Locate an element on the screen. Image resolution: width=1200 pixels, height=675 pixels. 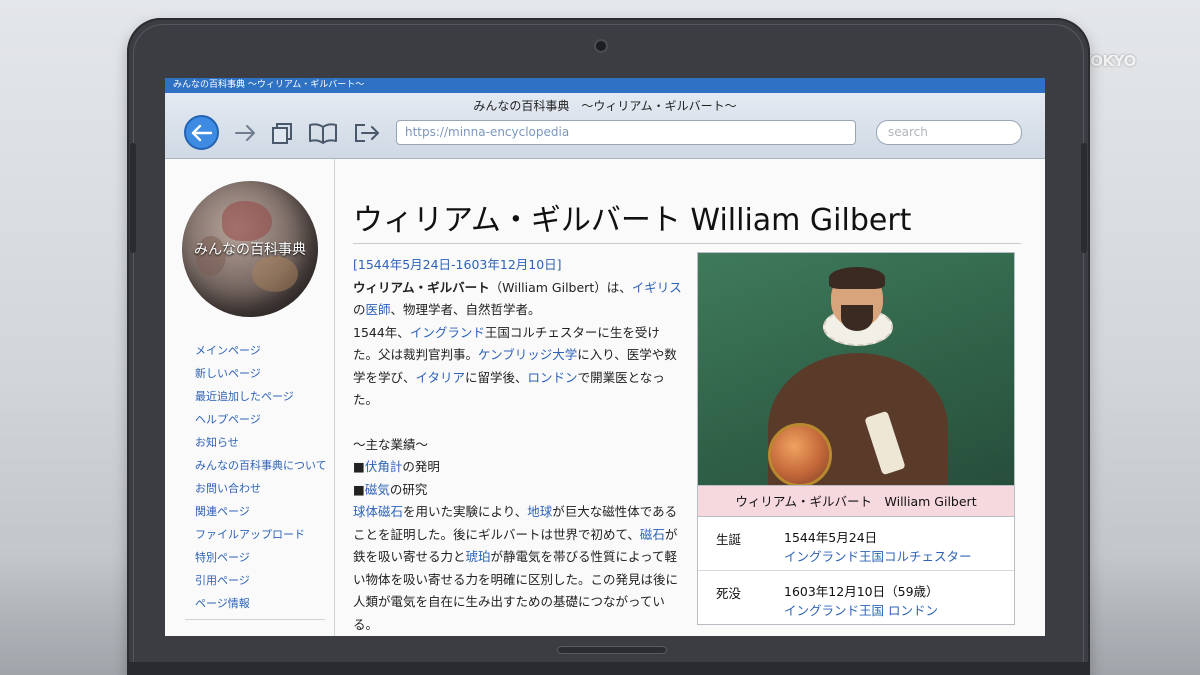
link-earth: 地球 is located at coordinates (539, 511).